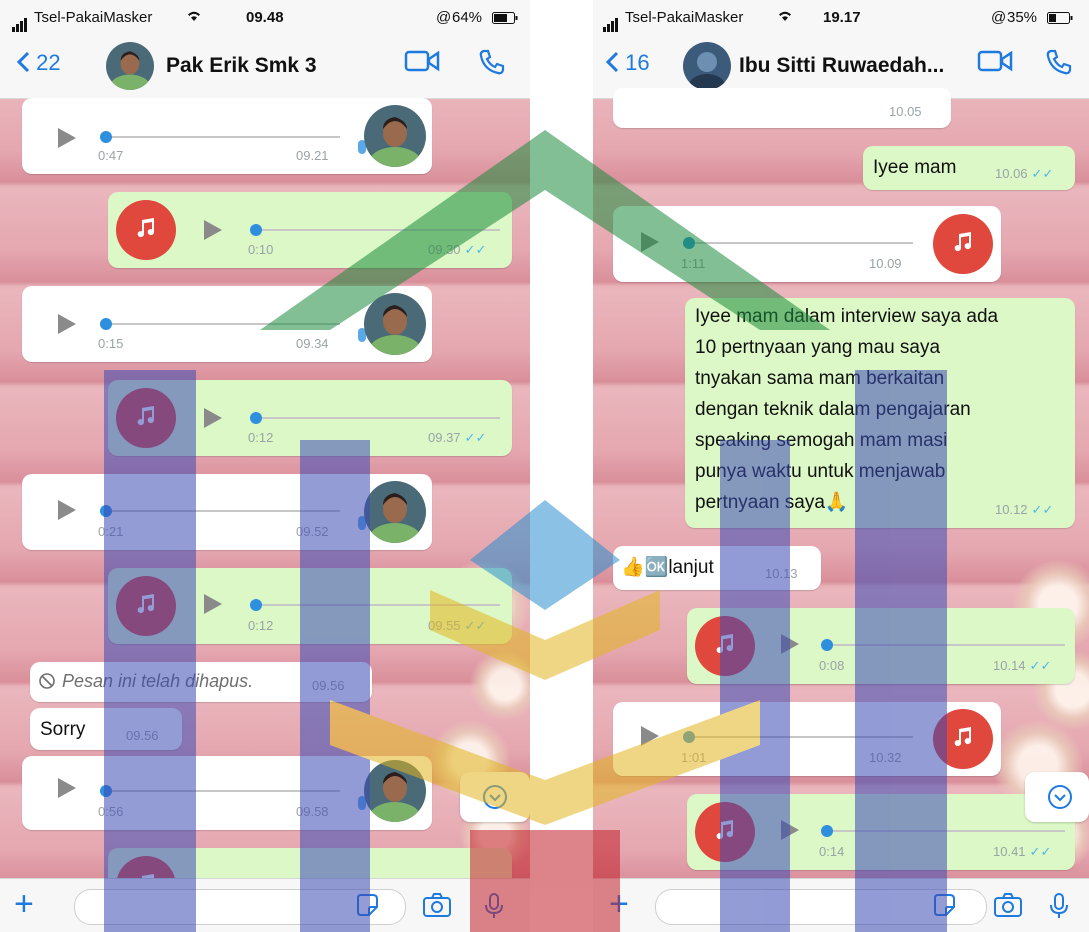 The width and height of the screenshot is (1089, 932). What do you see at coordinates (111, 343) in the screenshot?
I see `voice-duration: 0:15` at bounding box center [111, 343].